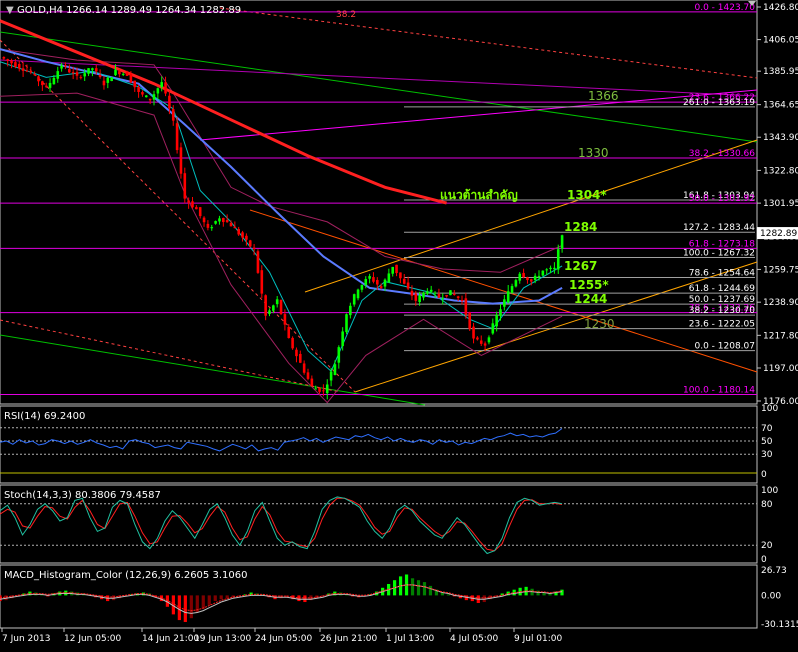 The image size is (798, 652). What do you see at coordinates (479, 195) in the screenshot?
I see `key-resistance-label: แนวต้านสำคัญ` at bounding box center [479, 195].